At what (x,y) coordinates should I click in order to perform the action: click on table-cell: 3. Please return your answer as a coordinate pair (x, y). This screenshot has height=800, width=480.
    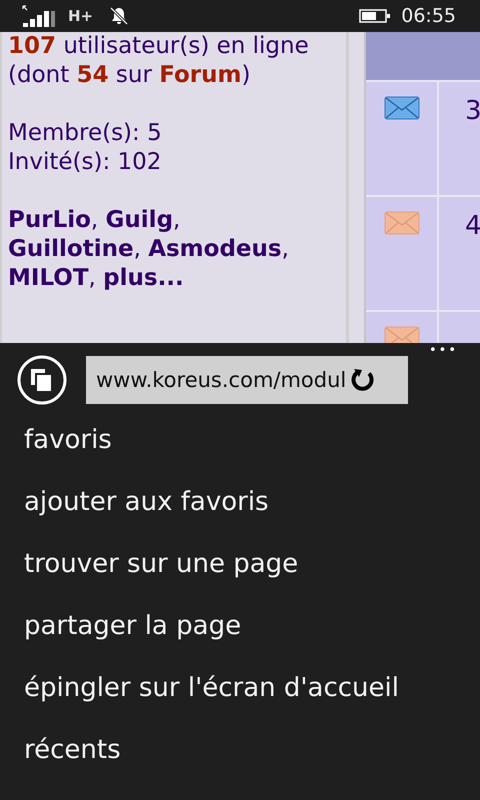
    Looking at the image, I should click on (459, 138).